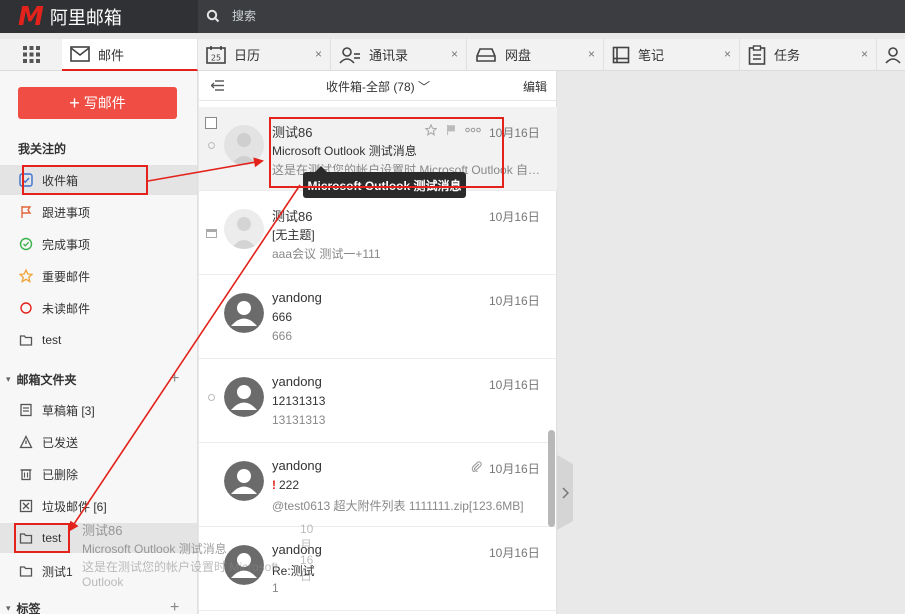  Describe the element at coordinates (74, 506) in the screenshot. I see `sidebar-item-label: 垃圾邮件 [6]` at that location.